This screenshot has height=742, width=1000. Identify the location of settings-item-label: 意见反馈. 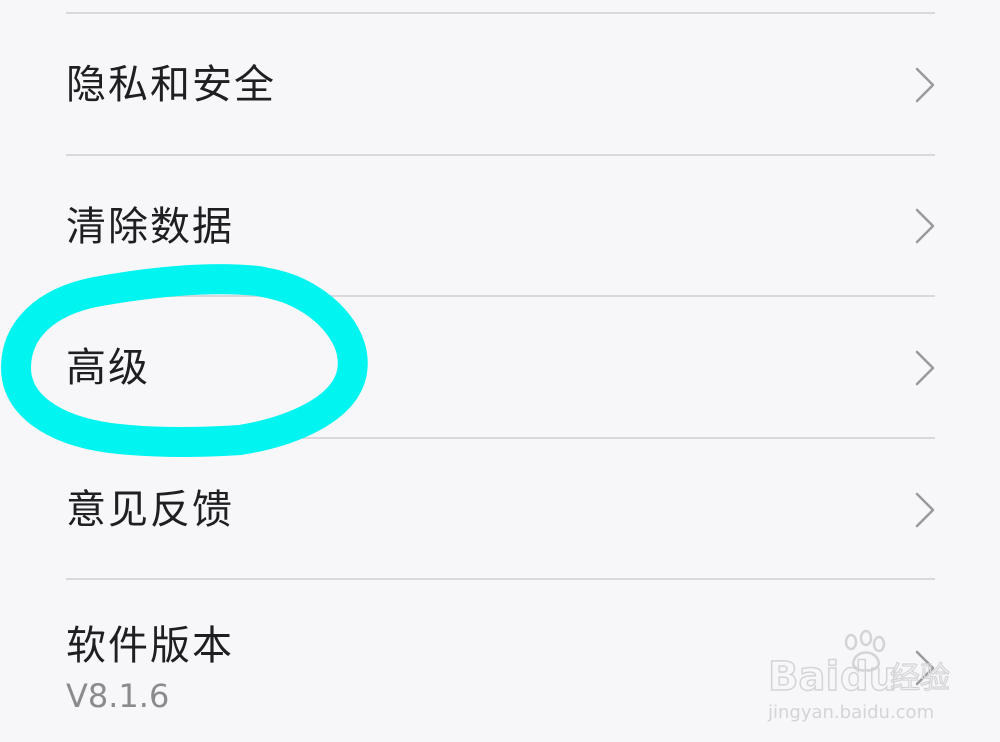
(150, 510).